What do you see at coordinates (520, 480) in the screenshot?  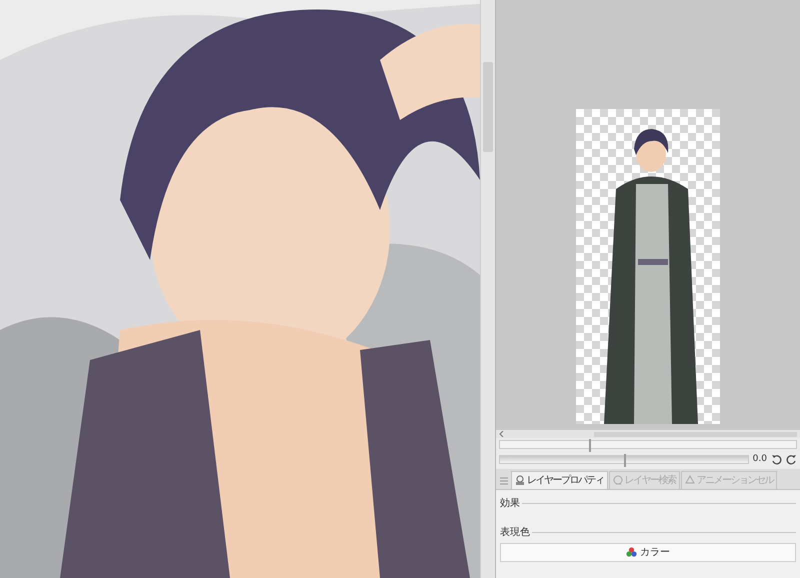 I see `layer-property-icon` at bounding box center [520, 480].